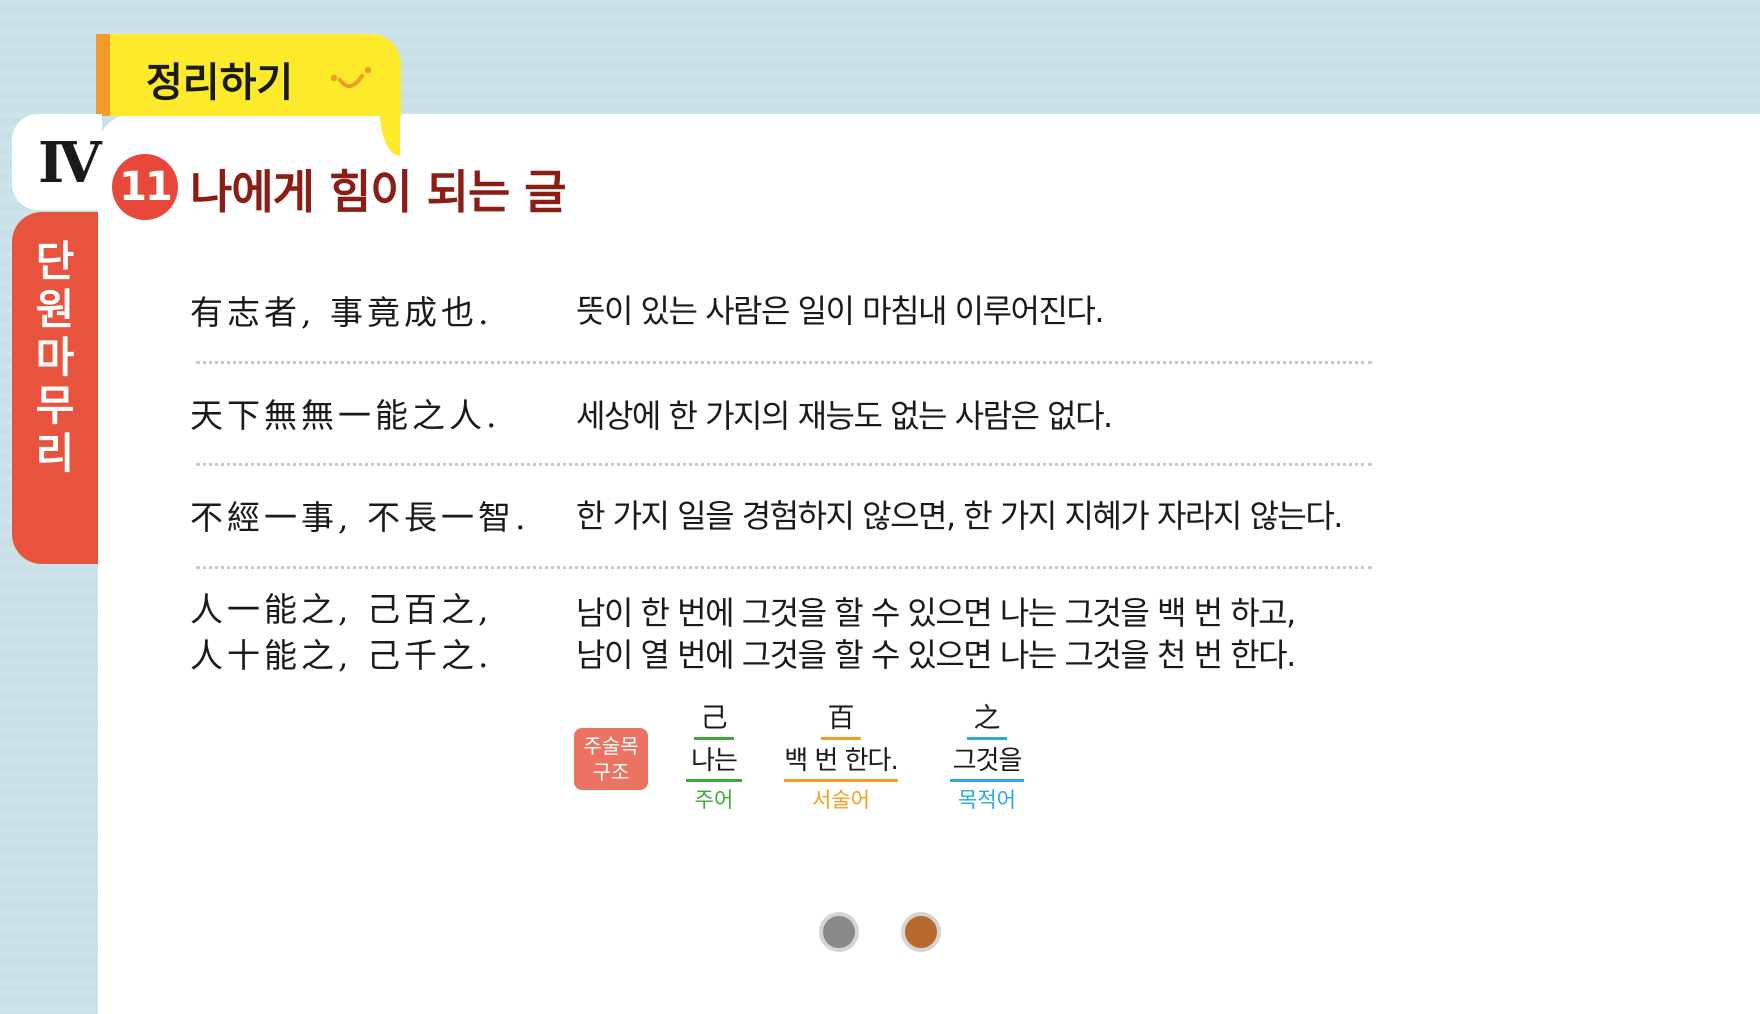 The width and height of the screenshot is (1760, 1014). I want to click on unit-review-char: 원, so click(55, 309).